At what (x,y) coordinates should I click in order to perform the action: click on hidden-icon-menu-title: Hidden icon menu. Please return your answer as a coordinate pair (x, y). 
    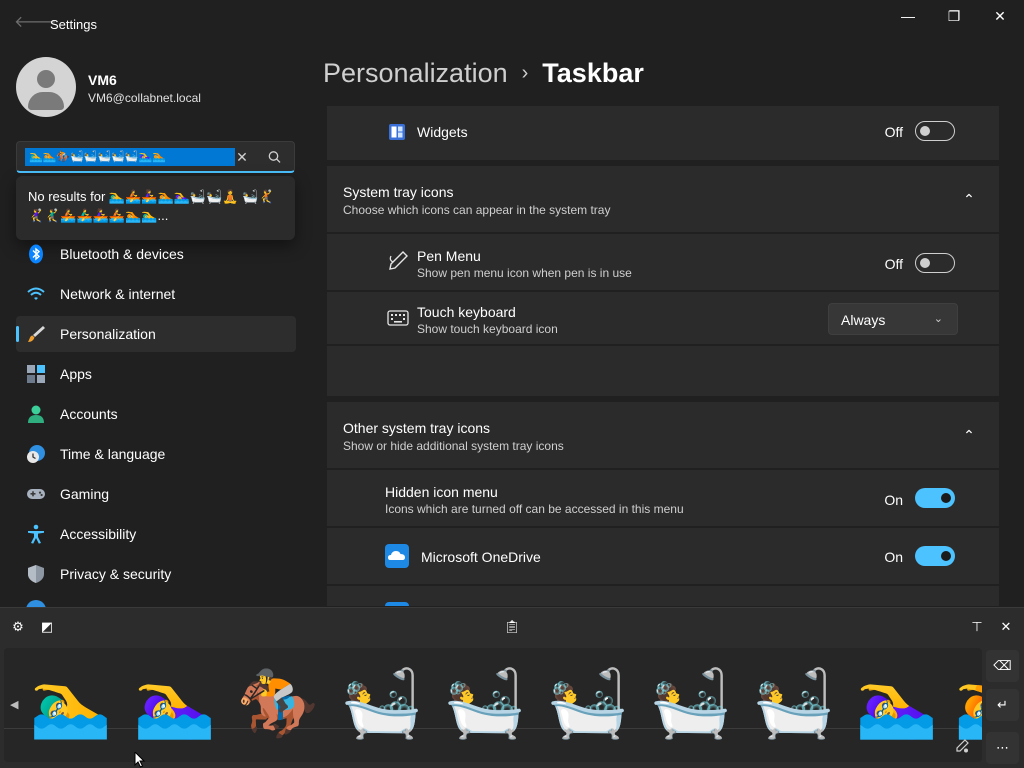
    Looking at the image, I should click on (441, 492).